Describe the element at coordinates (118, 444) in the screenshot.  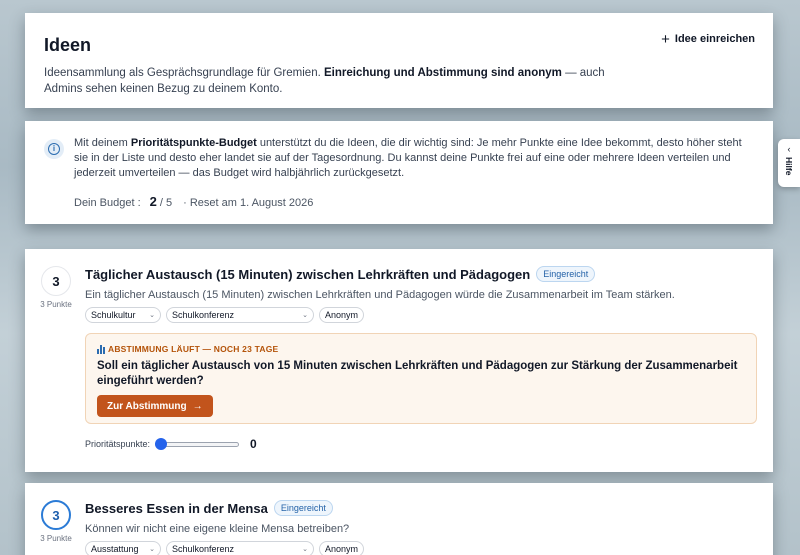
I see `priority-label: Prioritätspunkte:` at that location.